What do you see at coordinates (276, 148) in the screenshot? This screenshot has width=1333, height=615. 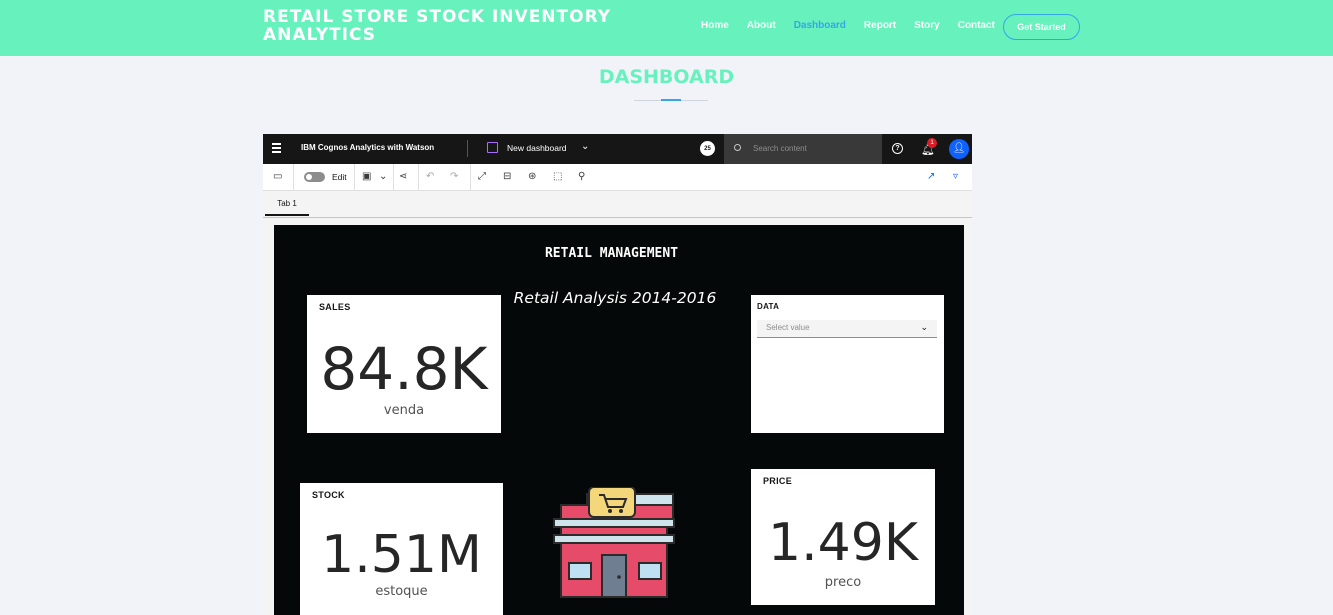 I see `menu-icon` at bounding box center [276, 148].